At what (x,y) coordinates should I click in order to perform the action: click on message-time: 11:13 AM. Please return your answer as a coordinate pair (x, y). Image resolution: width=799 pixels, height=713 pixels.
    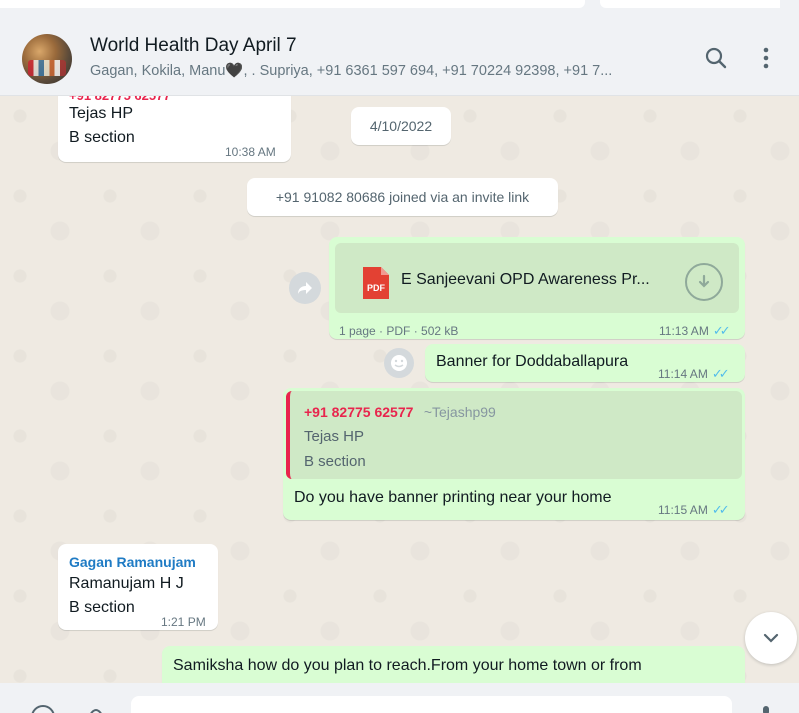
    Looking at the image, I should click on (684, 331).